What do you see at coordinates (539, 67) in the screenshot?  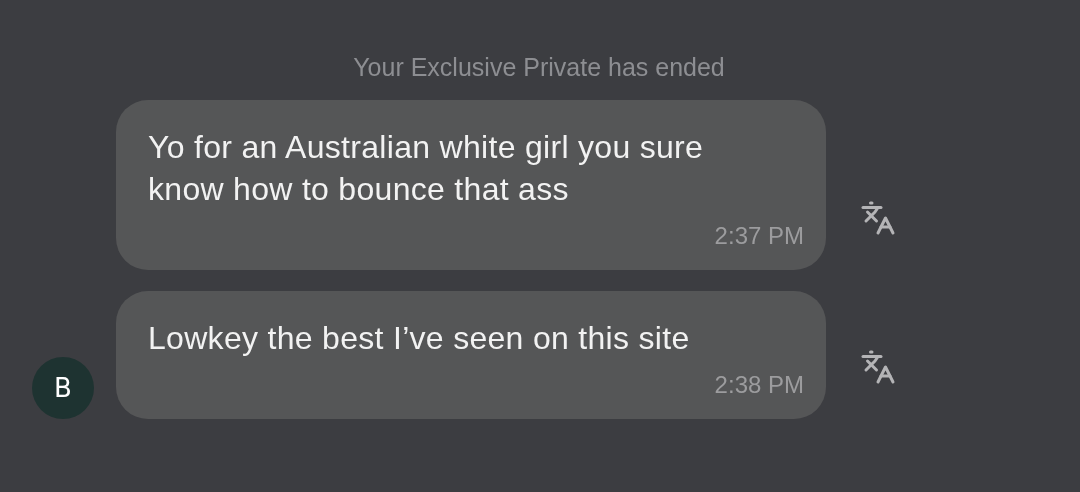 I see `system-notice: Your Exclusive Private has ended` at bounding box center [539, 67].